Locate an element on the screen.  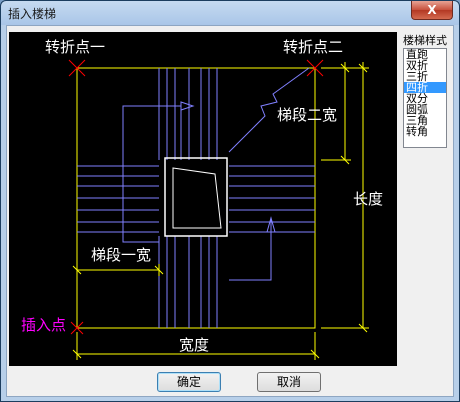
stair-style-label: 楼梯样式 is located at coordinates (425, 40).